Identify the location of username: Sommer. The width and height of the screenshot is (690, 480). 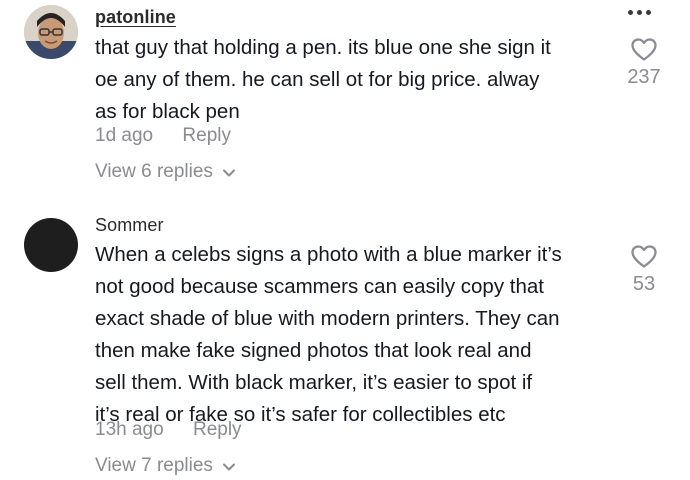
(129, 225).